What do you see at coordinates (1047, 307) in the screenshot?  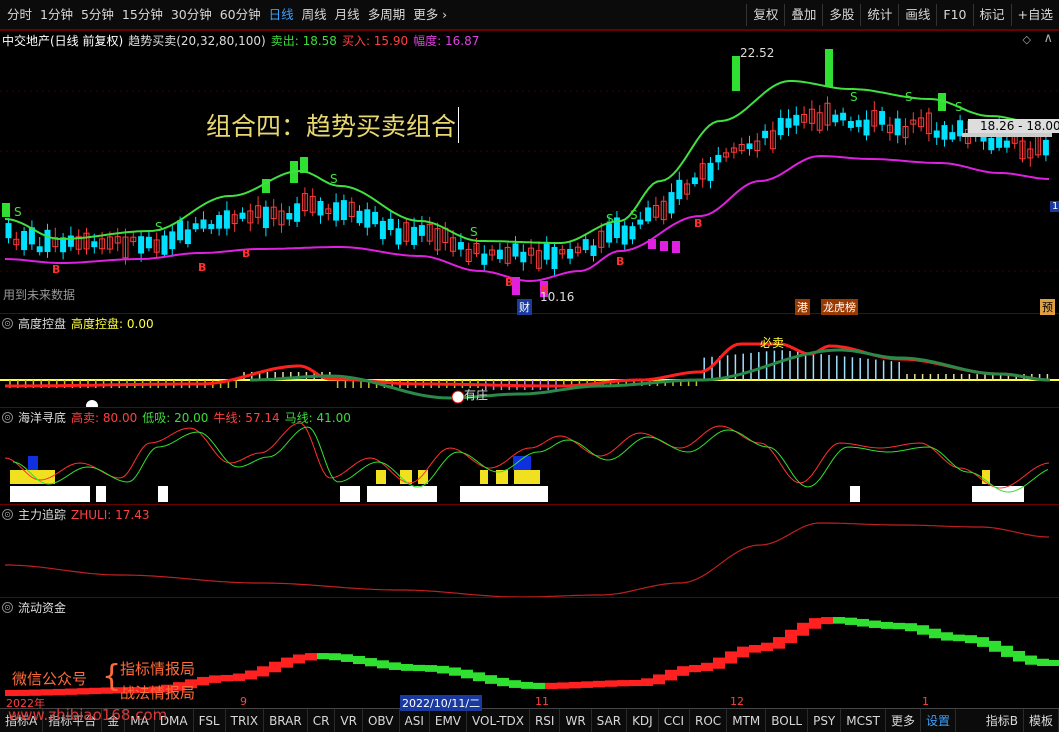 I see `forecast-marker: 预` at bounding box center [1047, 307].